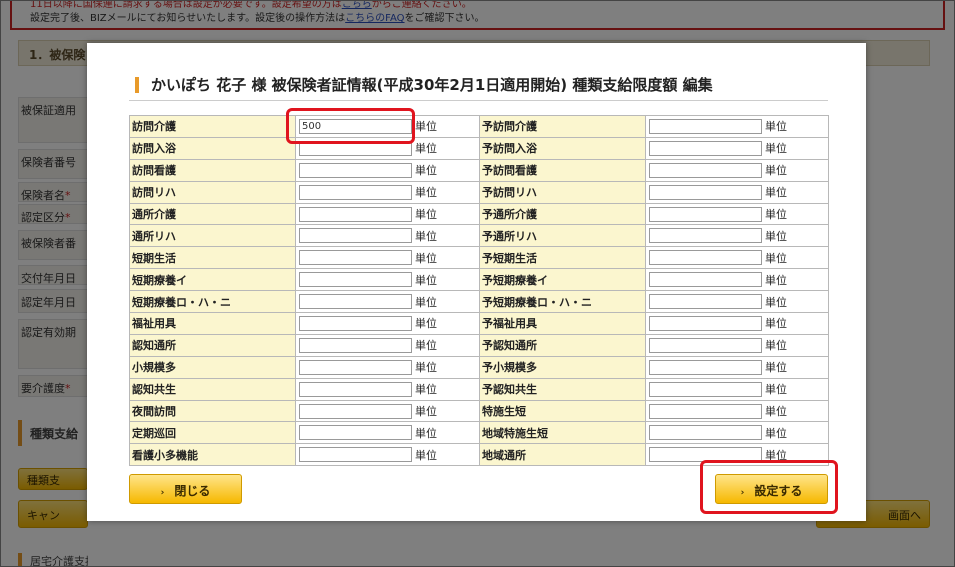 This screenshot has height=567, width=955. What do you see at coordinates (212, 411) in the screenshot?
I see `service-label: 夜間訪問` at bounding box center [212, 411].